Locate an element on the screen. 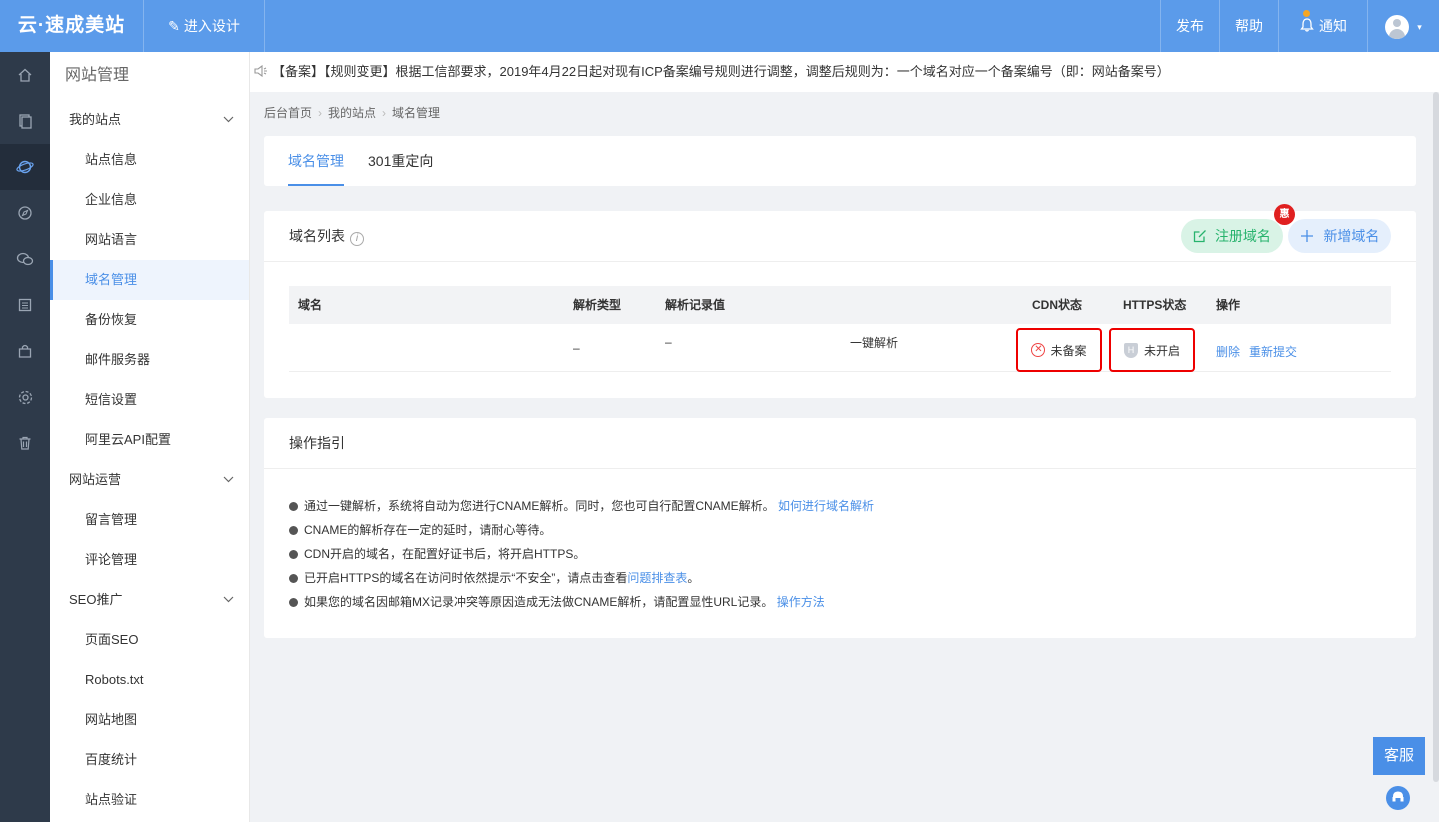 This screenshot has width=1439, height=822. menu-item-company-info: 企业信息 is located at coordinates (149, 200).